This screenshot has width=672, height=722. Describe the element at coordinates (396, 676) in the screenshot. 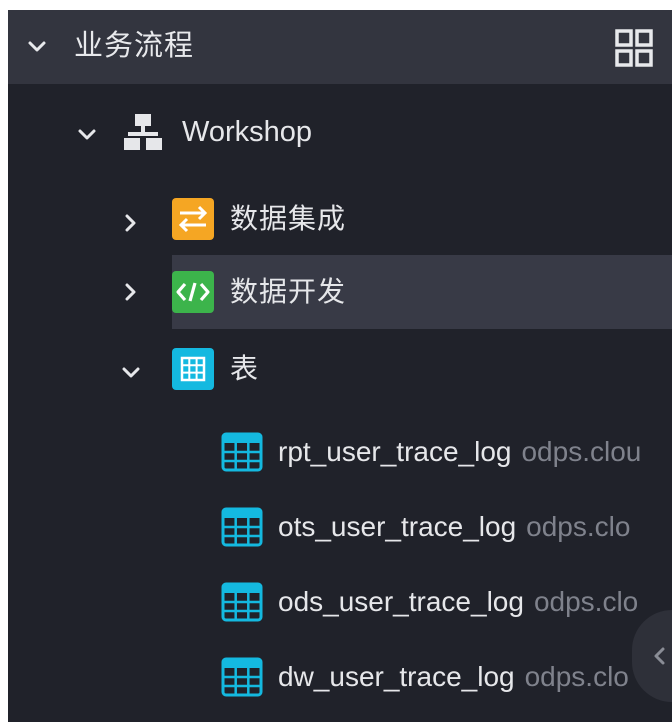

I see `table-name-text: dw_user_trace_log` at that location.